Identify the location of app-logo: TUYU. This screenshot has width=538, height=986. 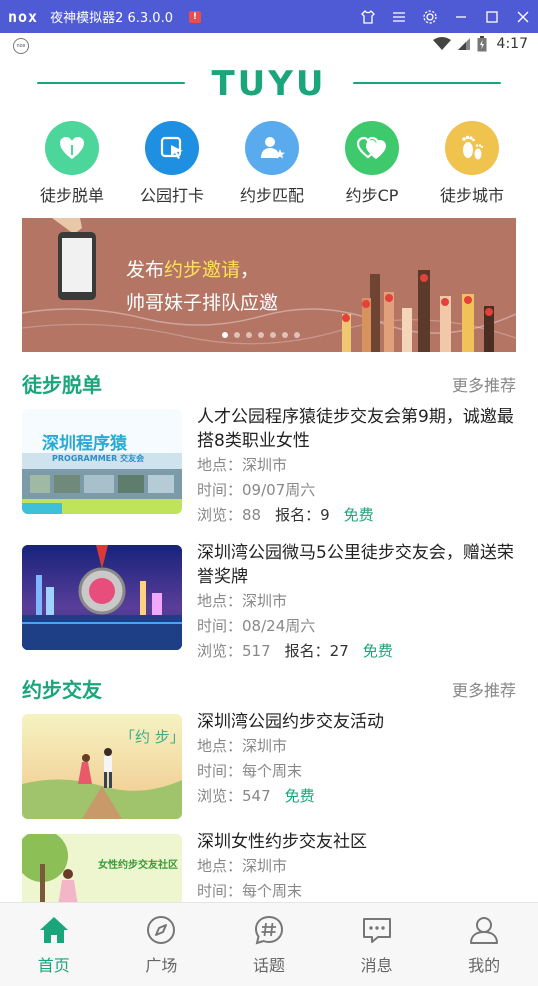
(269, 84).